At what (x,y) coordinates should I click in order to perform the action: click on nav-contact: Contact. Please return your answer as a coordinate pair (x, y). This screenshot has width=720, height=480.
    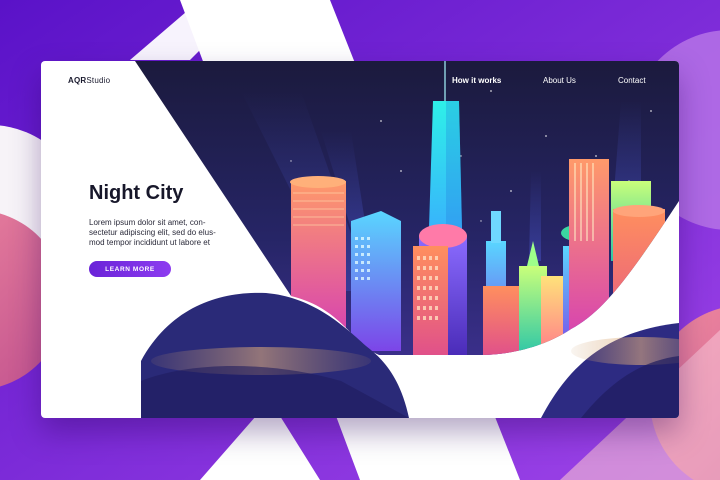
    Looking at the image, I should click on (632, 80).